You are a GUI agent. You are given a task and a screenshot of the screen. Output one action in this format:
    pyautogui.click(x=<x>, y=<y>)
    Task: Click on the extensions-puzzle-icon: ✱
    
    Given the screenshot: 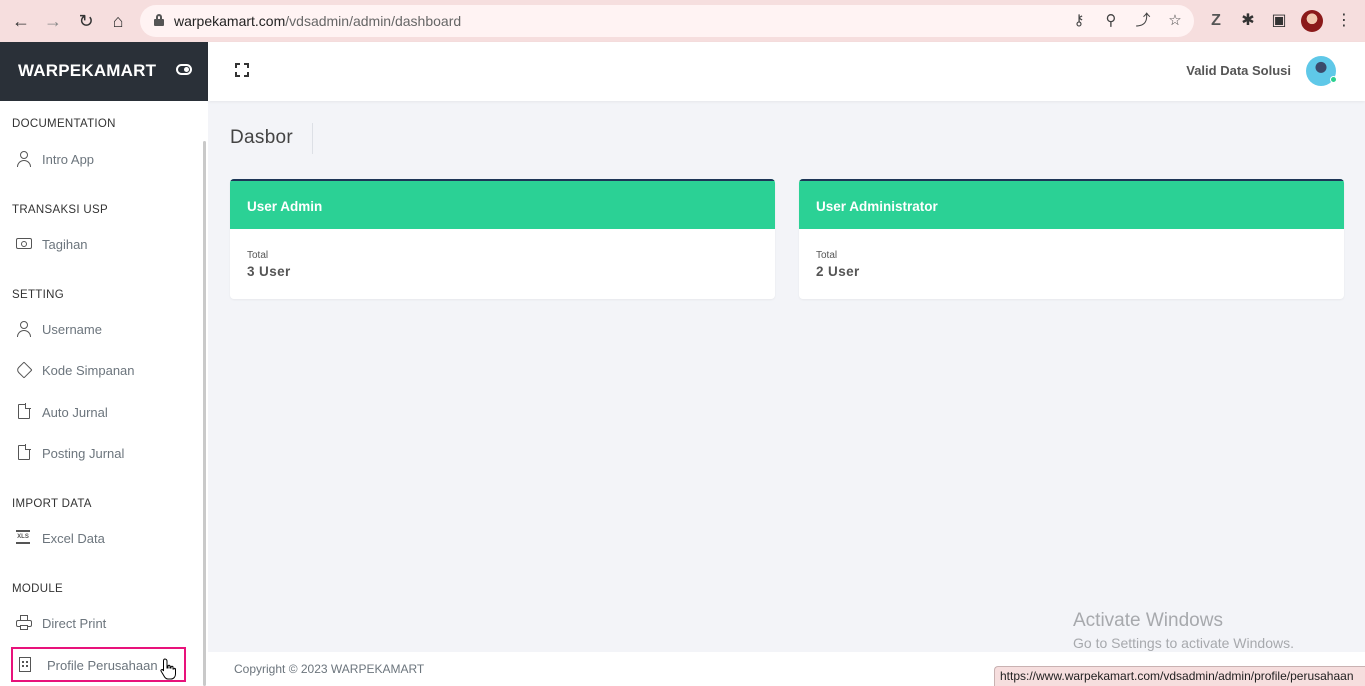 What is the action you would take?
    pyautogui.click(x=1248, y=21)
    